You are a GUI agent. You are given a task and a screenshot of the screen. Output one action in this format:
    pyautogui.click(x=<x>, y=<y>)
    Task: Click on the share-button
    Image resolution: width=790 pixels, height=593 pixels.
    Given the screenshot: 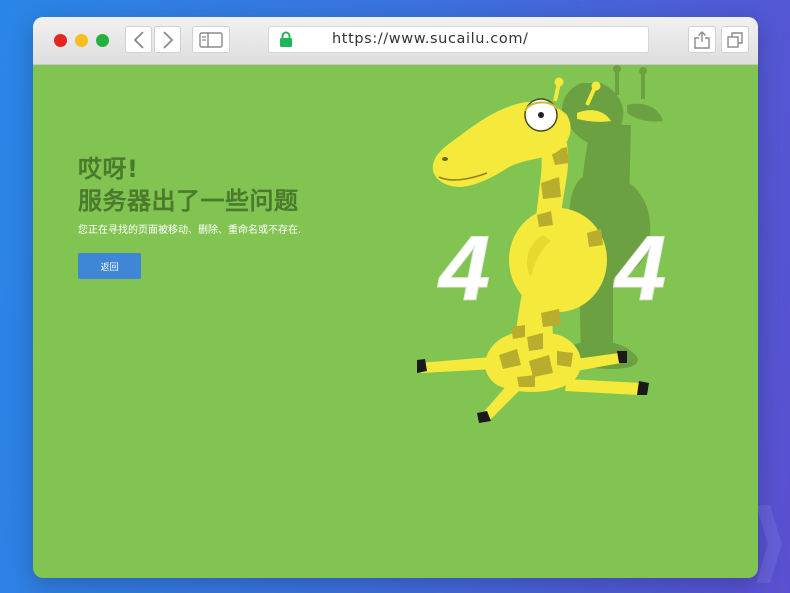 What is the action you would take?
    pyautogui.click(x=702, y=39)
    